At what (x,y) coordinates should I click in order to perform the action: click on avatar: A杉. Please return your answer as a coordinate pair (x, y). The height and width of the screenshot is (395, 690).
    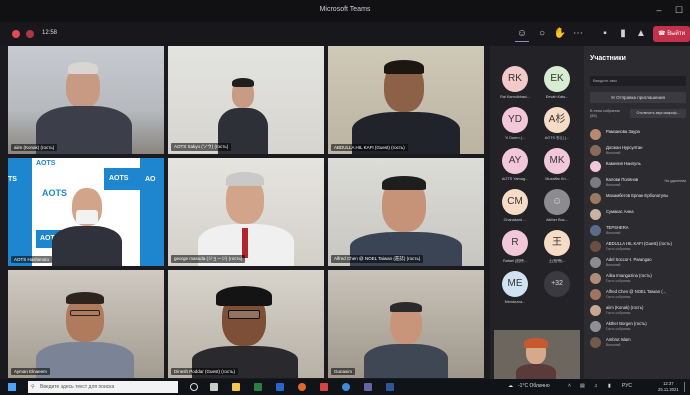
    Looking at the image, I should click on (557, 120).